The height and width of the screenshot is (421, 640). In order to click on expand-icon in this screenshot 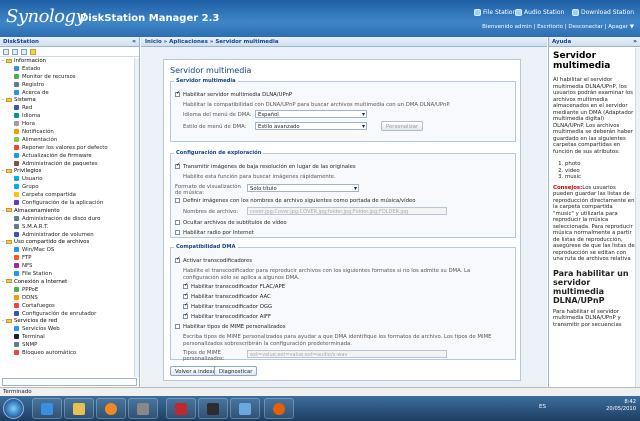, I will do `click(6, 52)`.